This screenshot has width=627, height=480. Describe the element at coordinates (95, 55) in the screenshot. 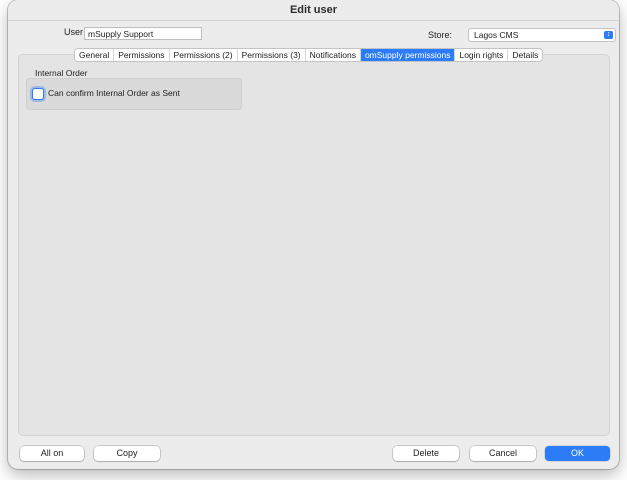

I see `tab-general: General` at that location.